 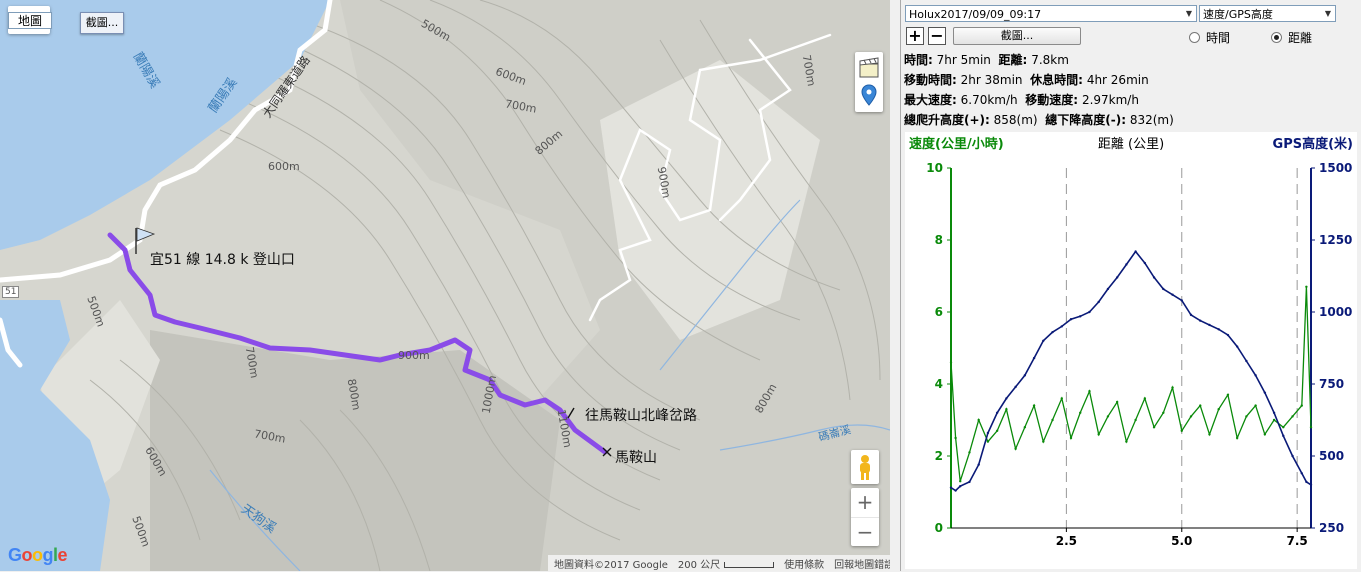 I want to click on zoom-out-button: −, so click(x=865, y=532).